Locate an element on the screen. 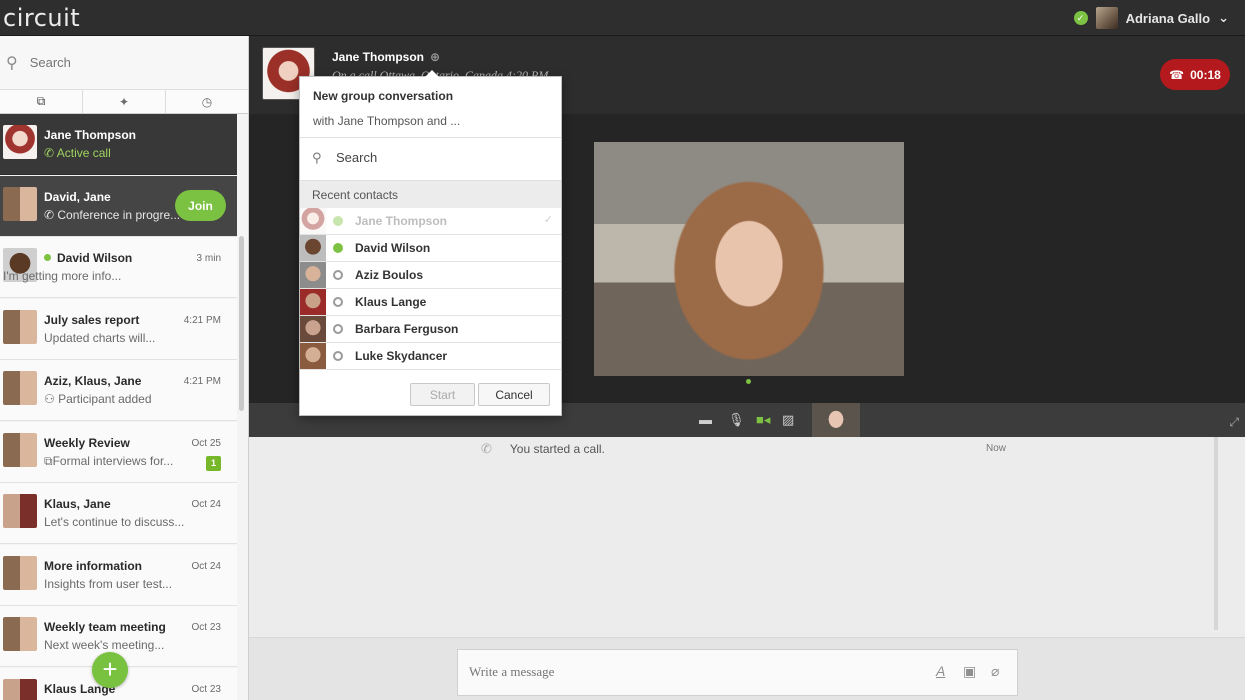 This screenshot has height=700, width=1245. contact-row-luke-skydancer: Luke Skydancer is located at coordinates (430, 356).